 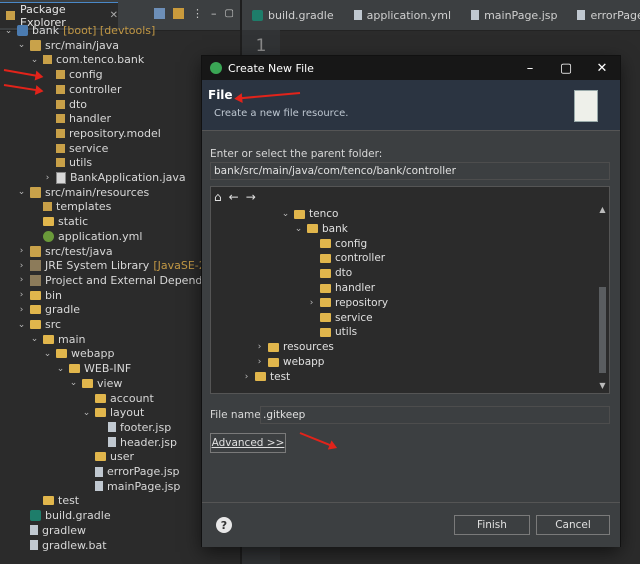 What do you see at coordinates (341, 288) in the screenshot?
I see `folder-tree-item: handler` at bounding box center [341, 288].